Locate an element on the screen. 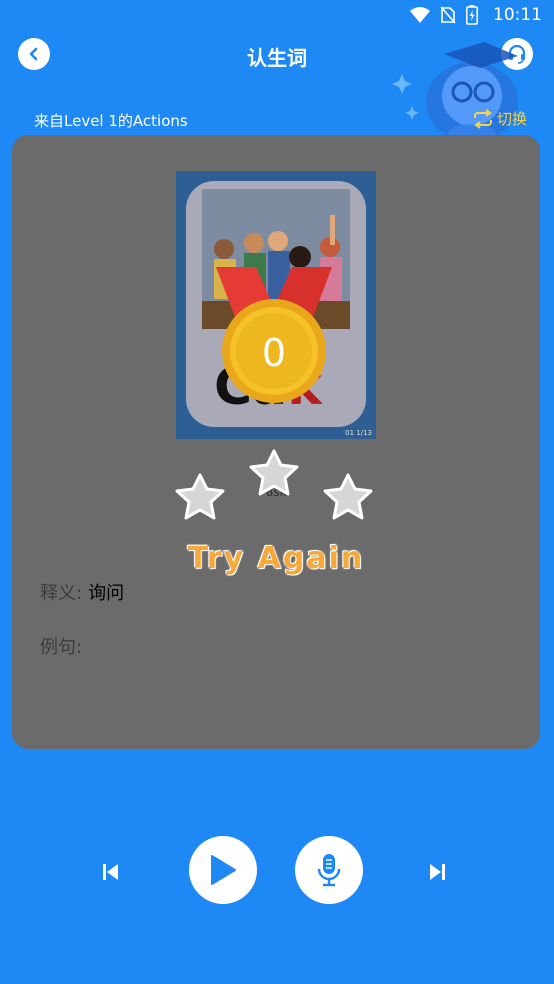 This screenshot has height=984, width=554. play-icon is located at coordinates (223, 870).